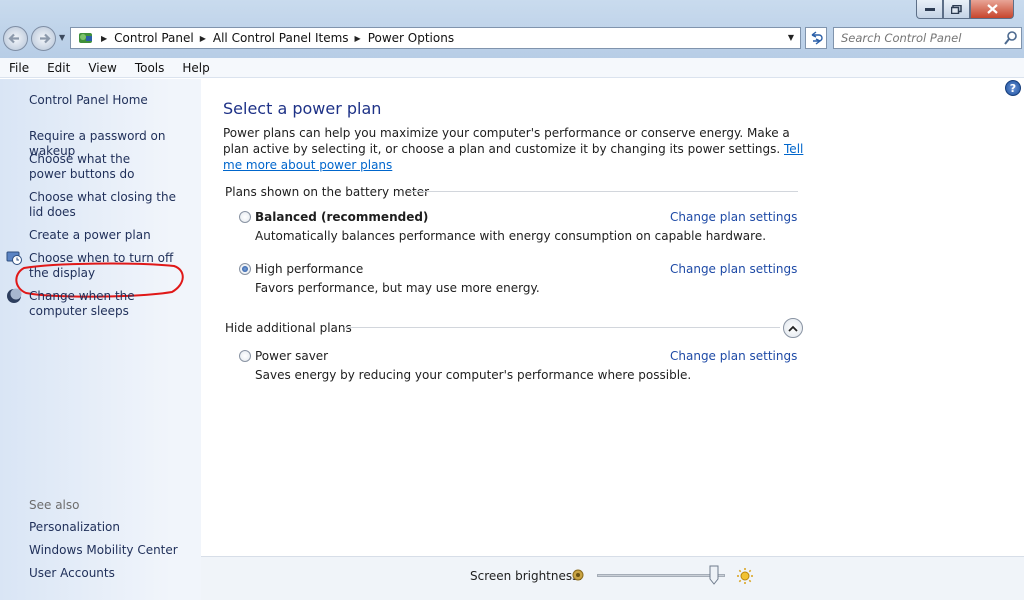 The image size is (1024, 600). What do you see at coordinates (245, 217) in the screenshot?
I see `radio-balanced` at bounding box center [245, 217].